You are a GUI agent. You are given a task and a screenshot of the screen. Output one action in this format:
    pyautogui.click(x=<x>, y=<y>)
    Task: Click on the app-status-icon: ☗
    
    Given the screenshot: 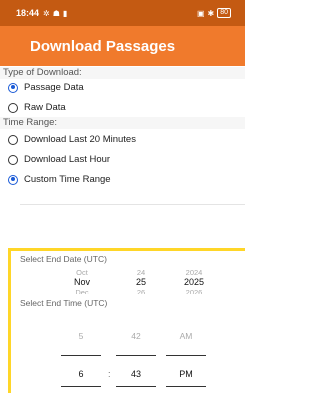 What is the action you would take?
    pyautogui.click(x=56, y=13)
    